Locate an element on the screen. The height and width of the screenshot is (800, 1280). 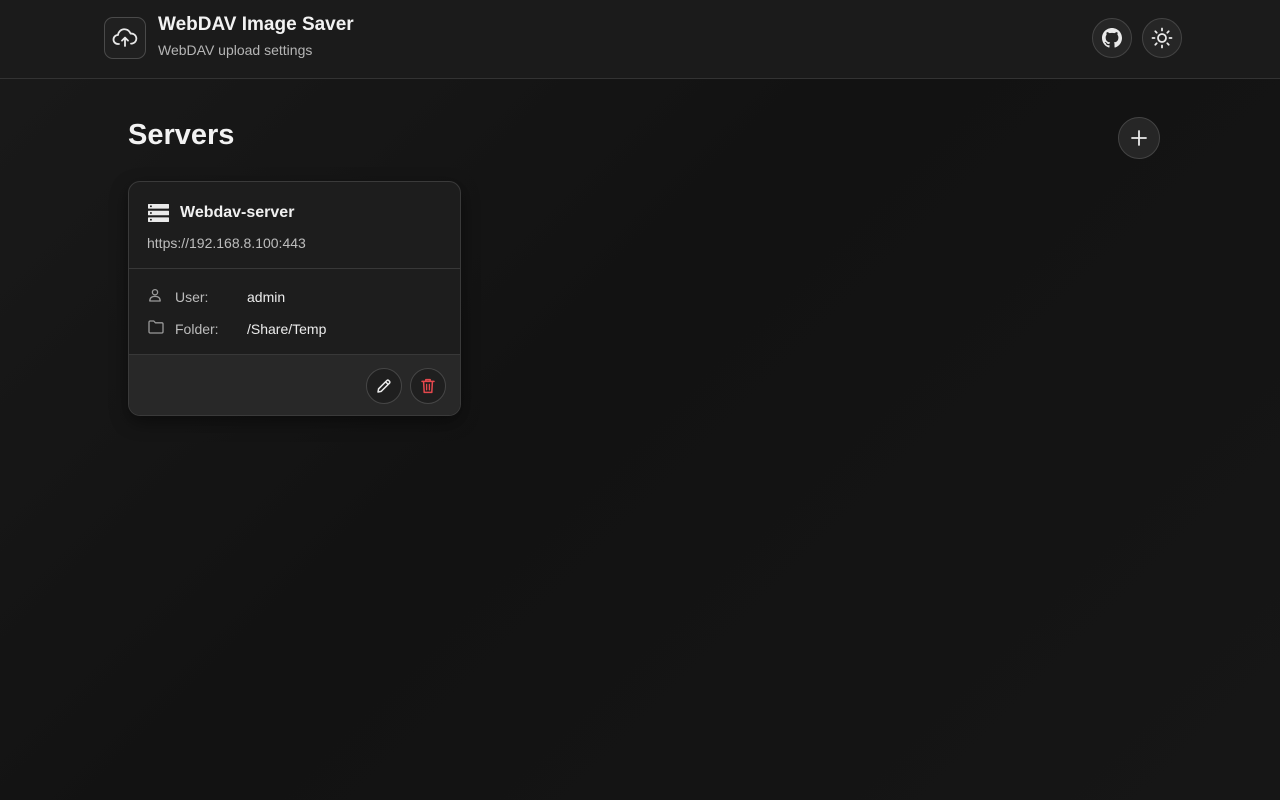
delete-server-button is located at coordinates (428, 386).